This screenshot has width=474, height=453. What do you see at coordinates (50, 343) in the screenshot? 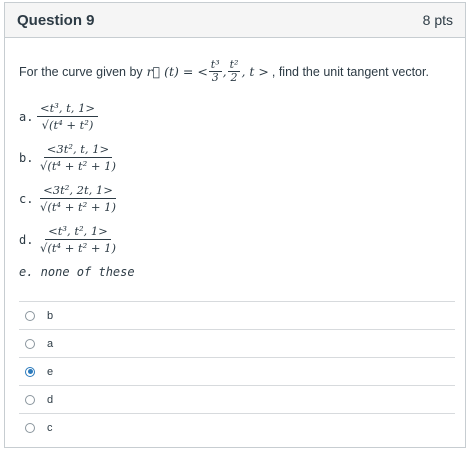
I see `answer-text: a` at bounding box center [50, 343].